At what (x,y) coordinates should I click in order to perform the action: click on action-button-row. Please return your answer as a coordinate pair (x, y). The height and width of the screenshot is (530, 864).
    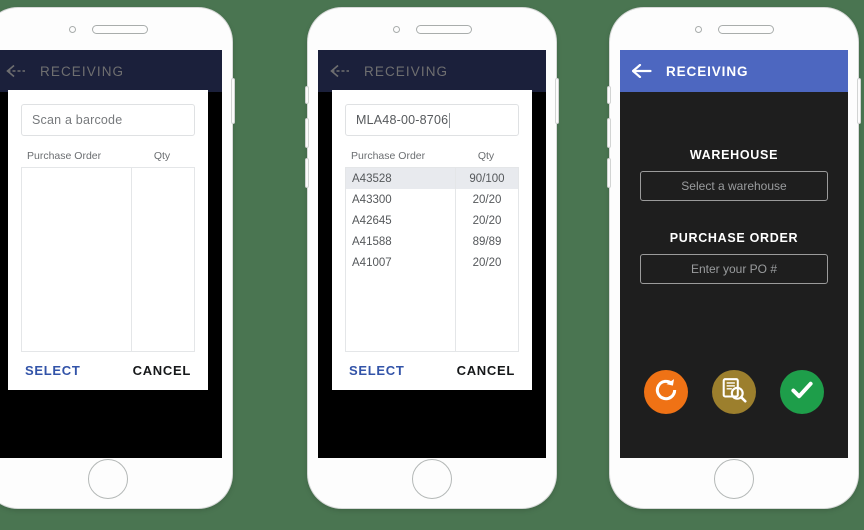
    Looking at the image, I should click on (734, 392).